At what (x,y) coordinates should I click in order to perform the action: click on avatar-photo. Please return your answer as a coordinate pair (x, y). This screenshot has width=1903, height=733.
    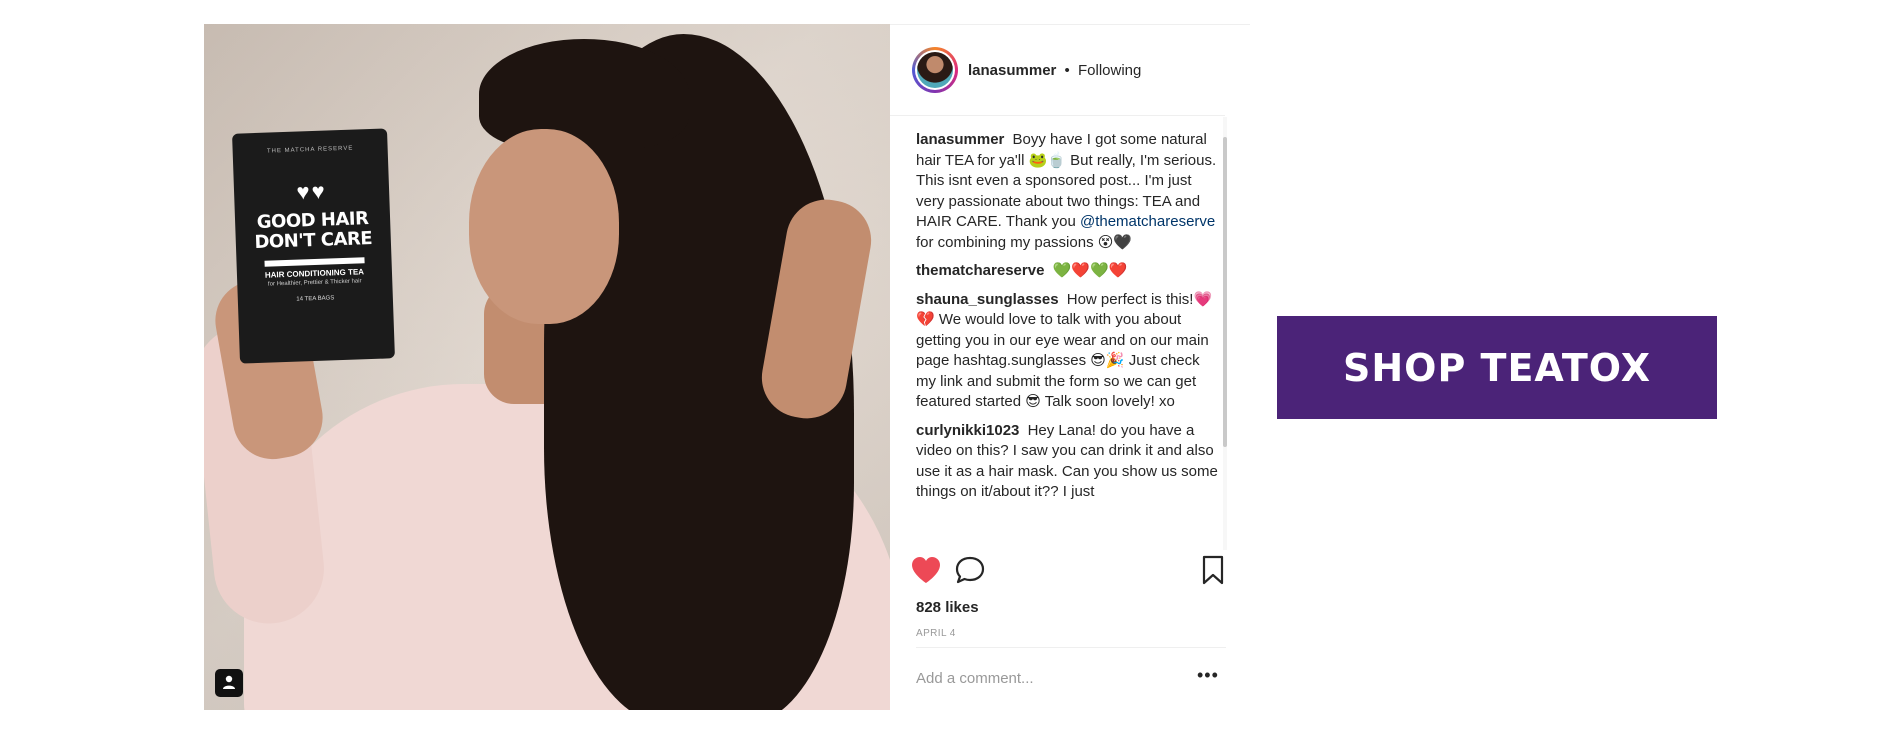
    Looking at the image, I should click on (935, 70).